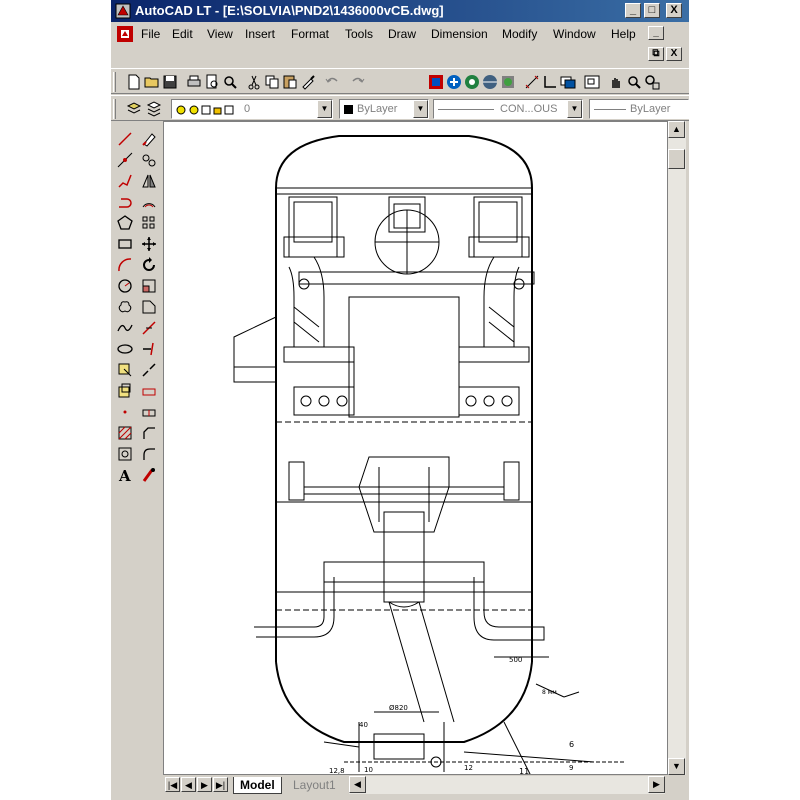 This screenshot has height=800, width=800. Describe the element at coordinates (150, 34) in the screenshot. I see `menu-file: File` at that location.